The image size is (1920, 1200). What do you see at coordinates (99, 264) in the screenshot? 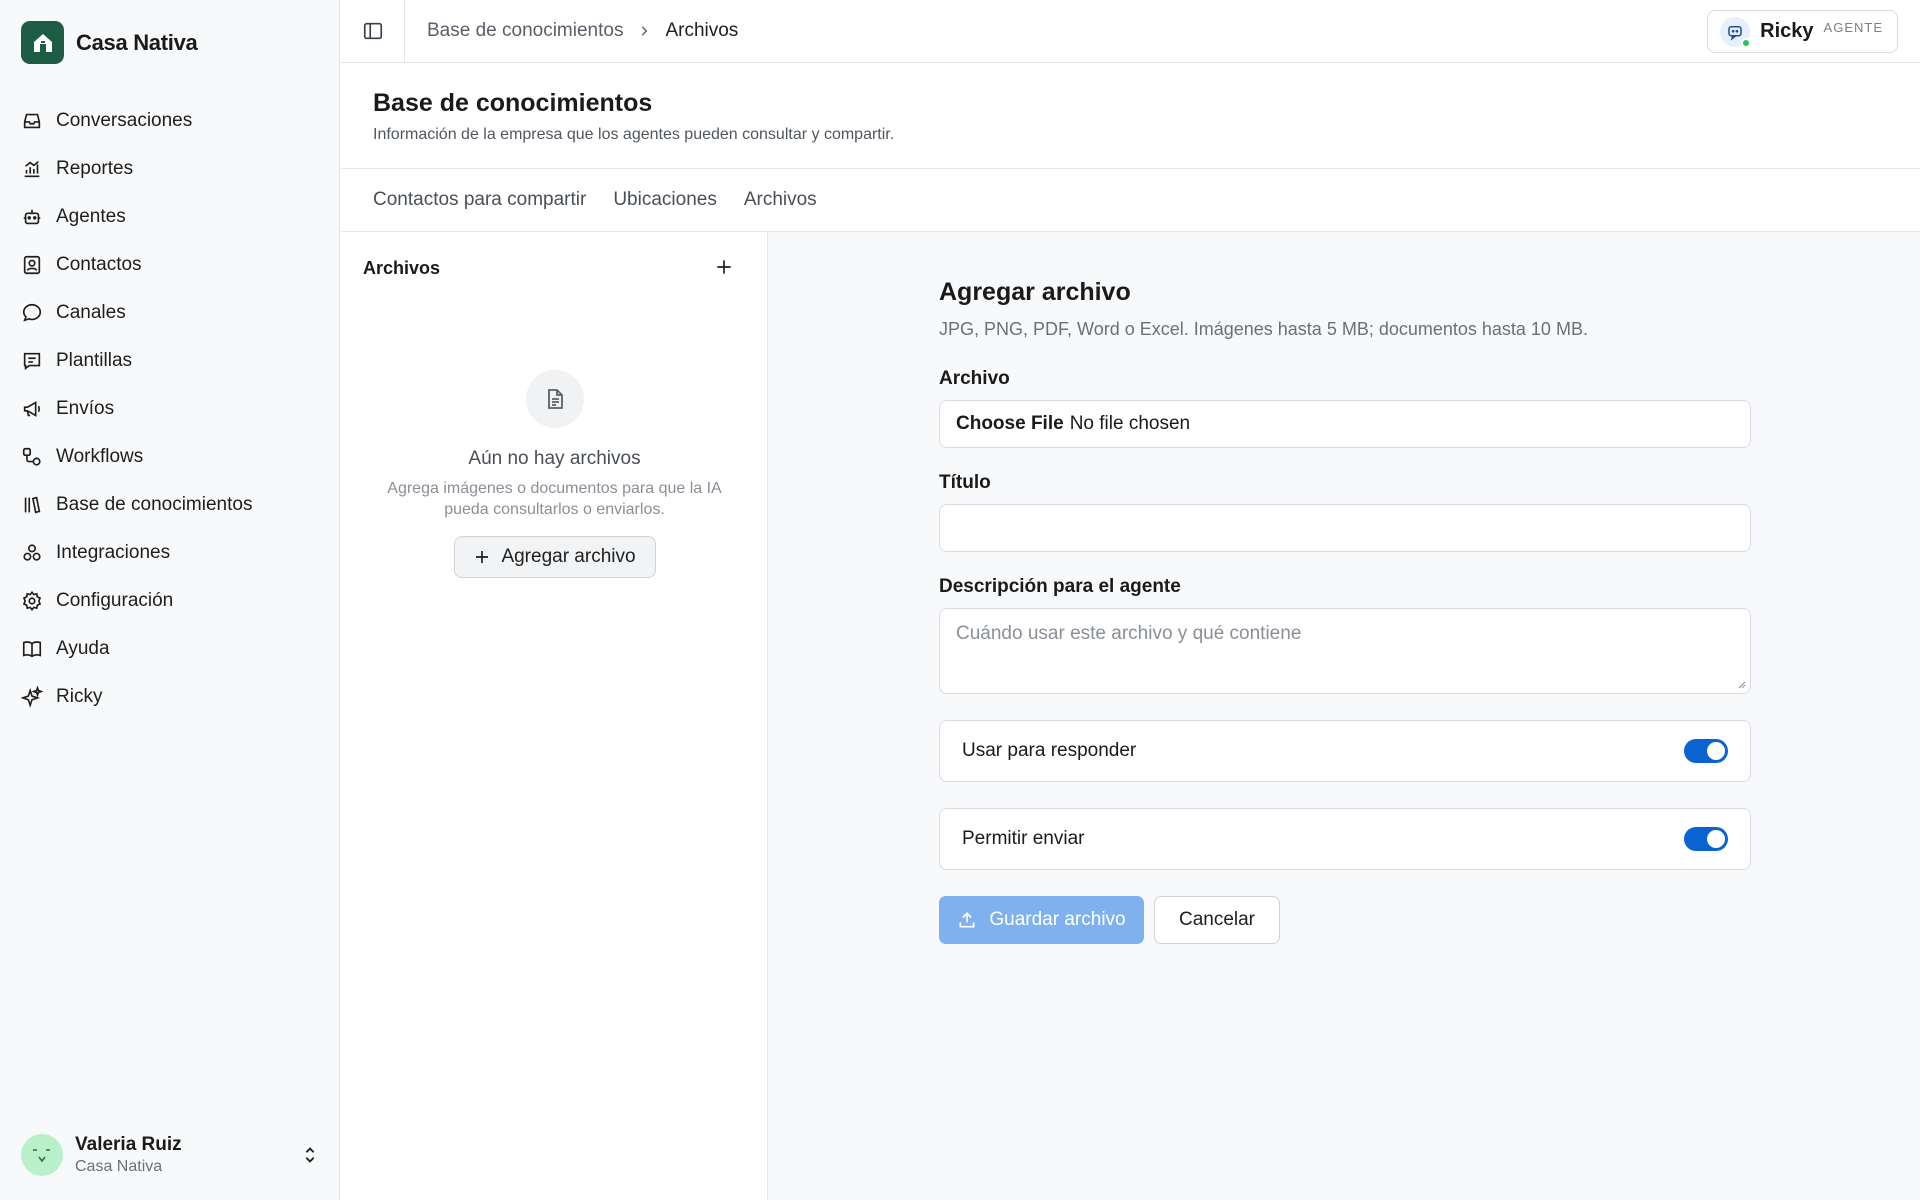
I see `sidebar-item-label: Contactos` at bounding box center [99, 264].